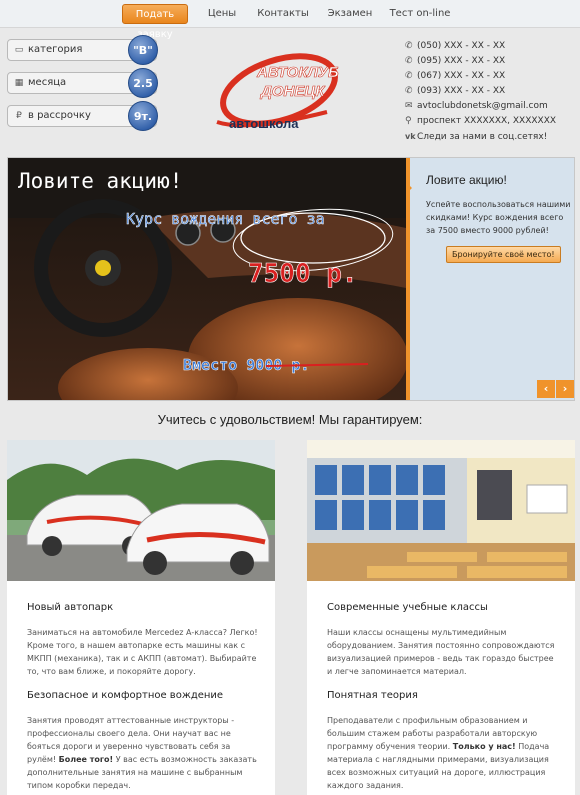 This screenshot has width=580, height=795. Describe the element at coordinates (155, 22) in the screenshot. I see `nav-apply-button: Подать заявку` at that location.